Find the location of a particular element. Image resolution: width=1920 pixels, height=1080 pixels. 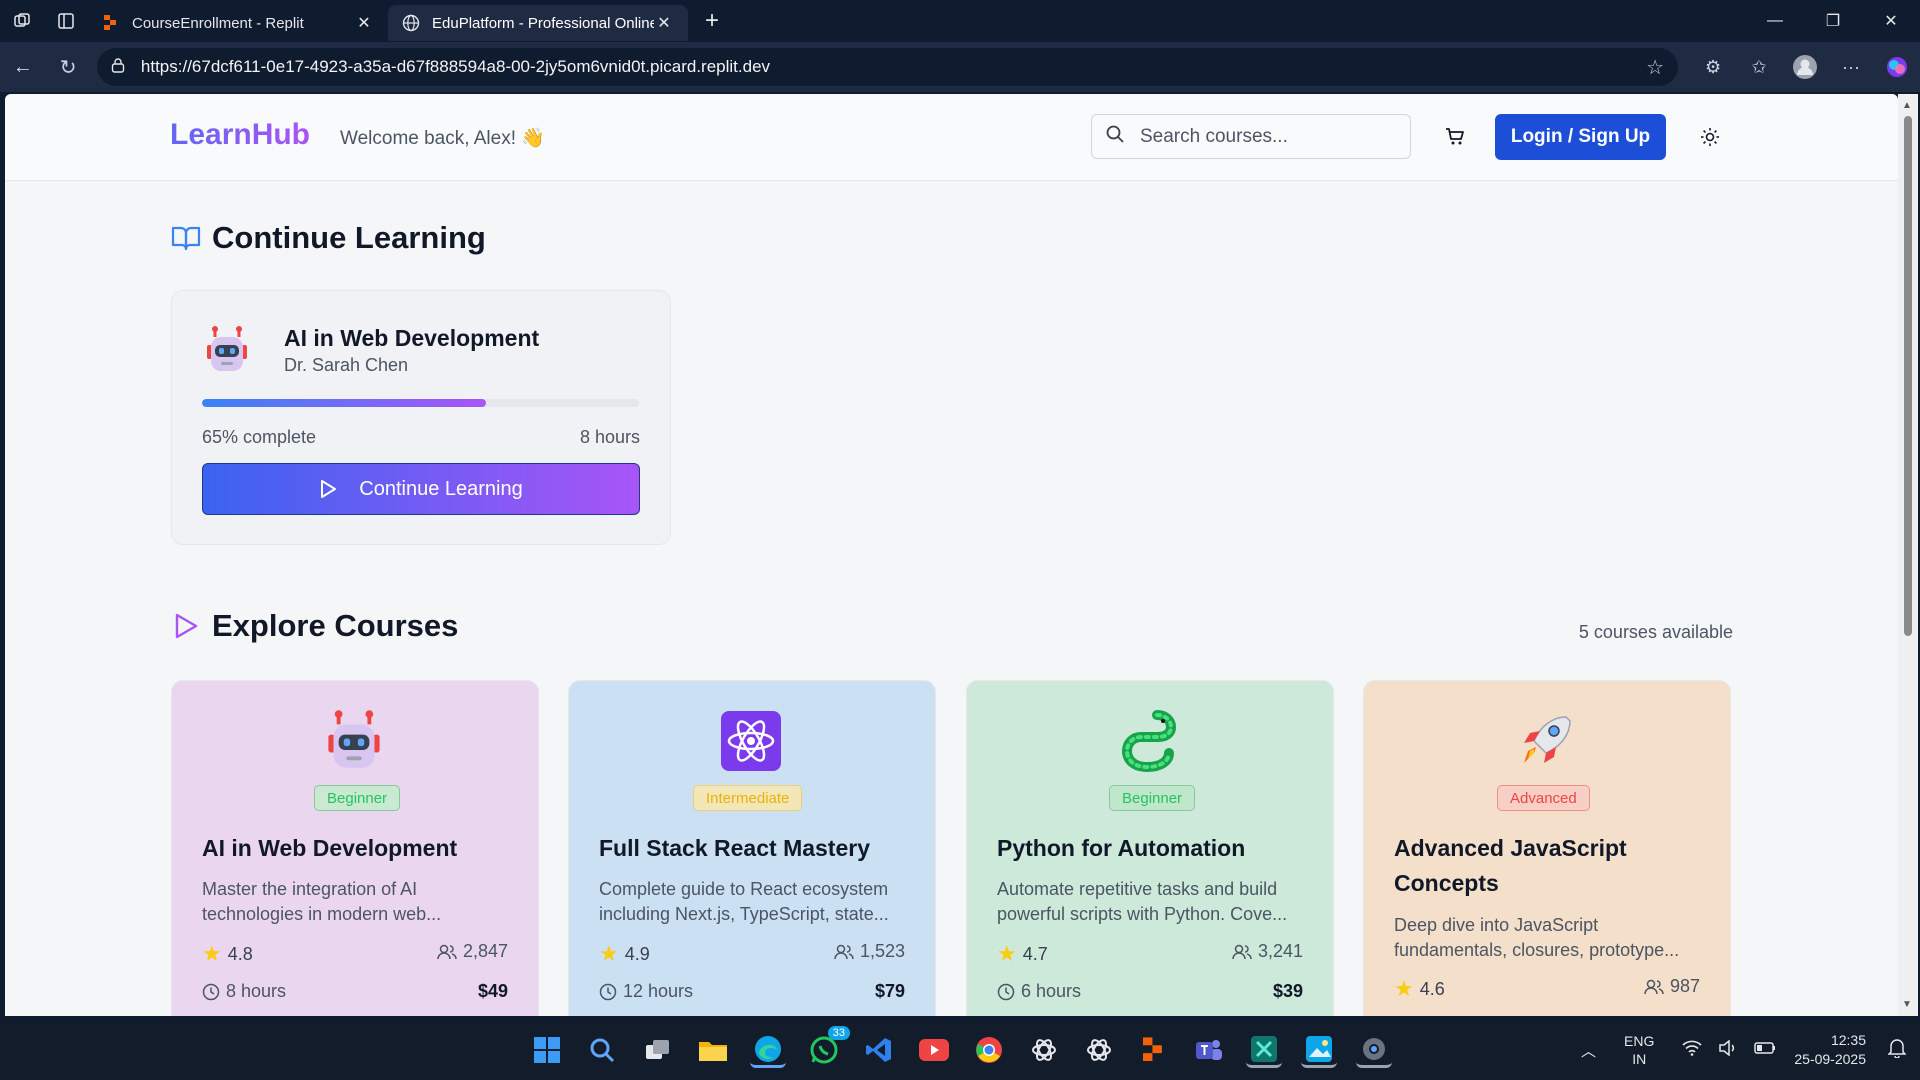

workspaces-icon is located at coordinates (22, 21).